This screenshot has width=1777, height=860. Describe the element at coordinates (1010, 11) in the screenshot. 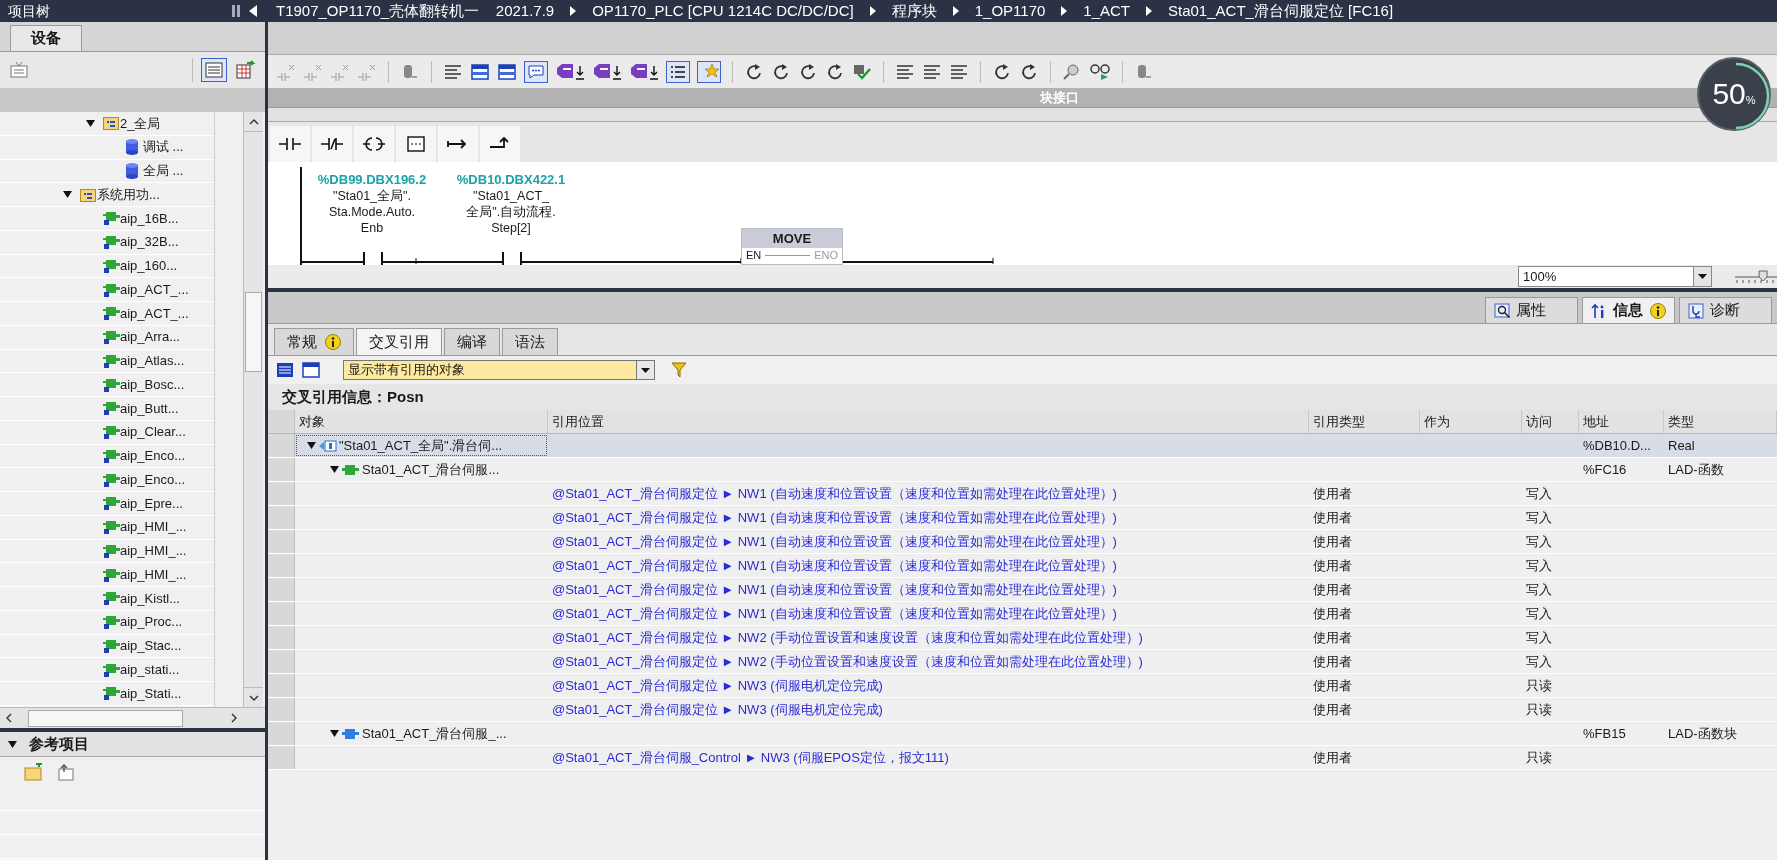

I see `breadcrumb-item: 1_OP1170` at that location.